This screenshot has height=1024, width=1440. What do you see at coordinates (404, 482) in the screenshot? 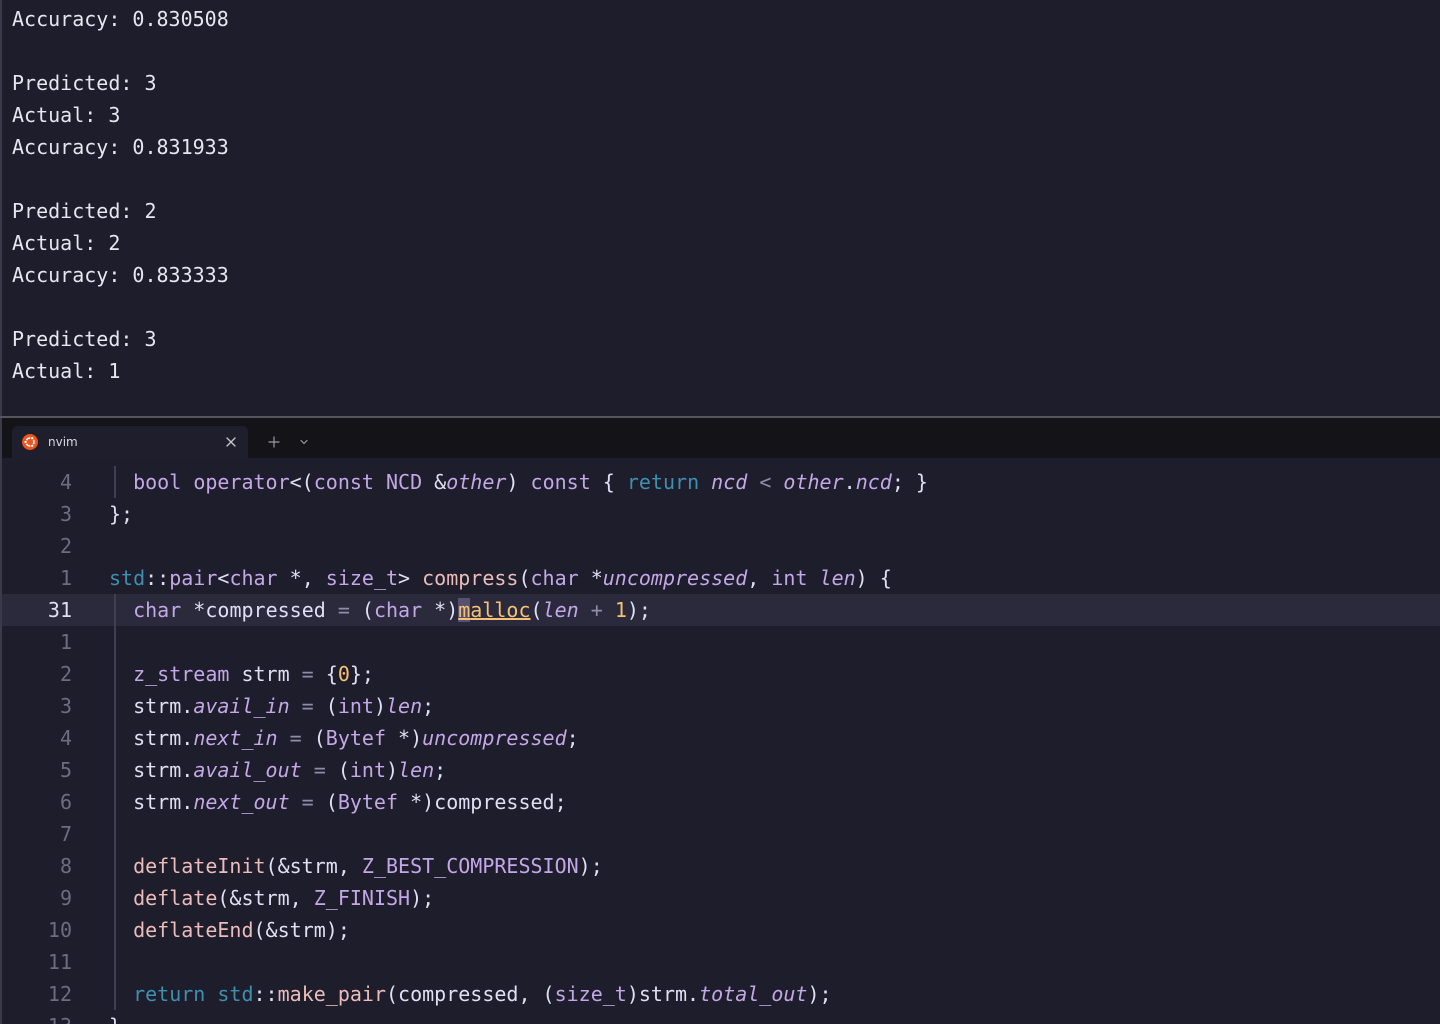
I see `code-token: NCD` at bounding box center [404, 482].